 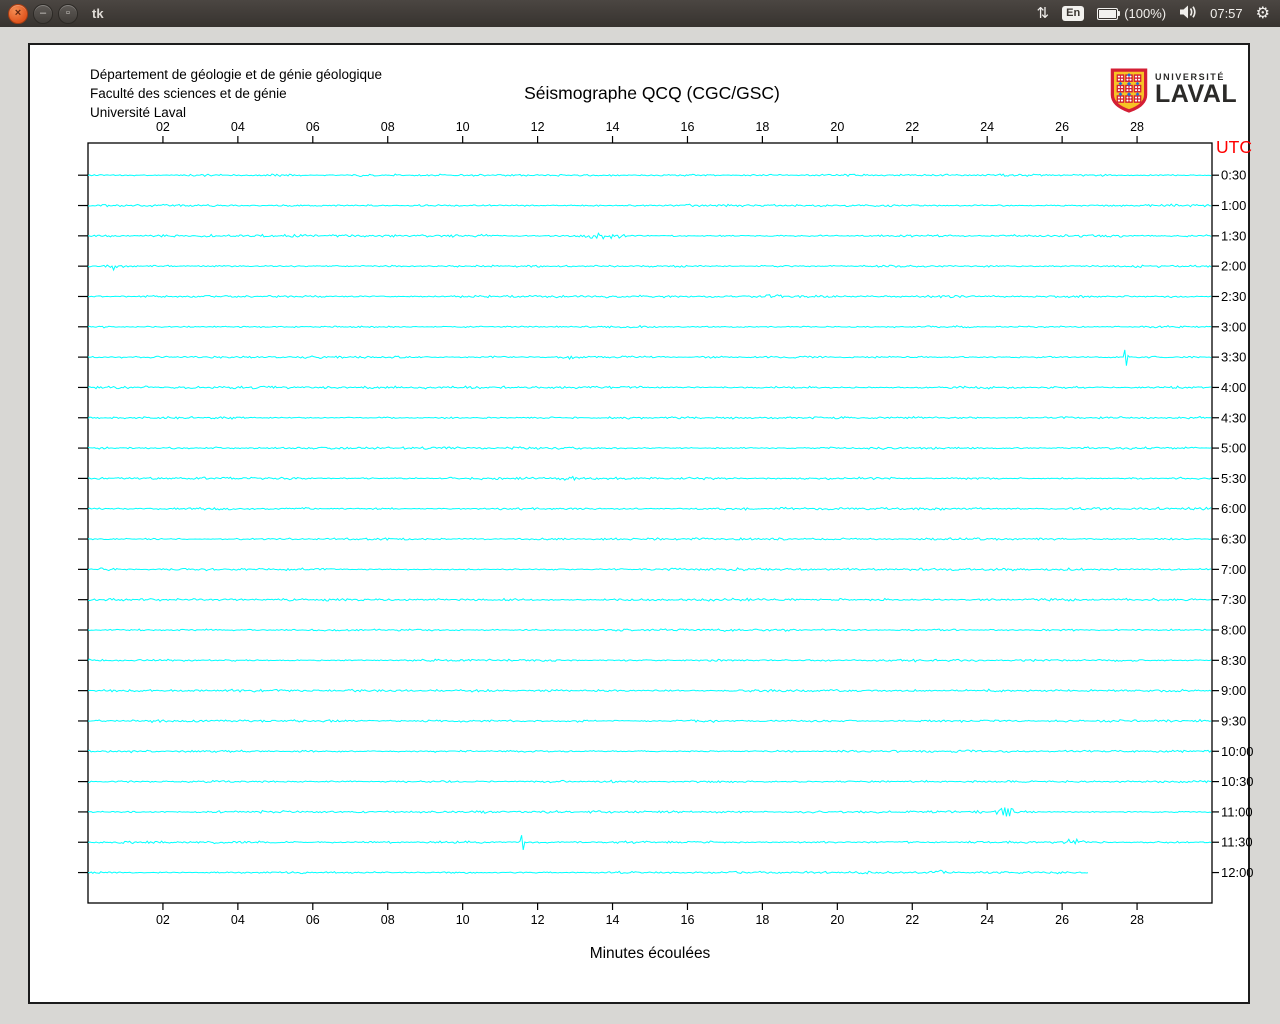 I want to click on utc-time-label: 11:30, so click(x=1237, y=842).